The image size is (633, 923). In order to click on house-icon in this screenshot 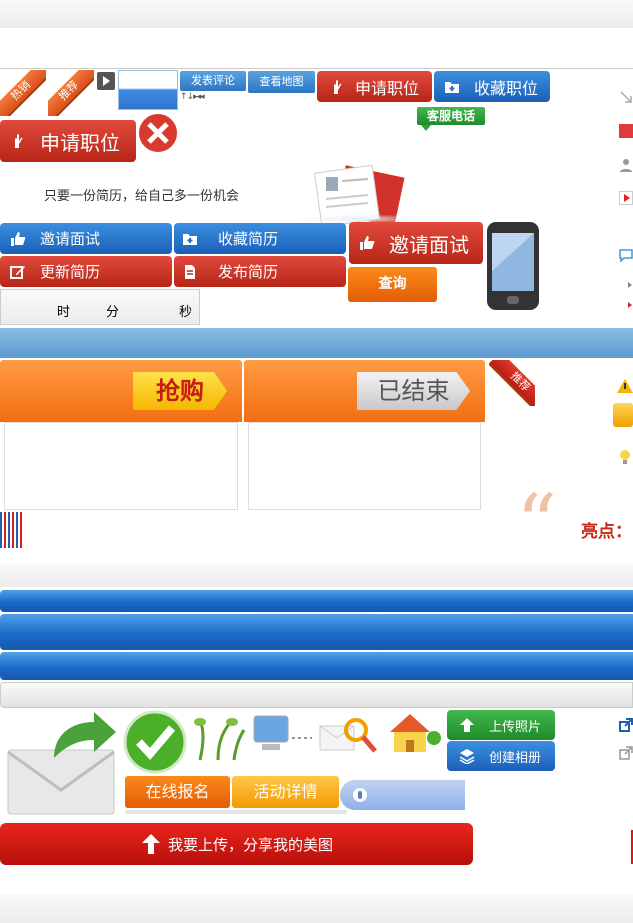, I will do `click(415, 733)`.